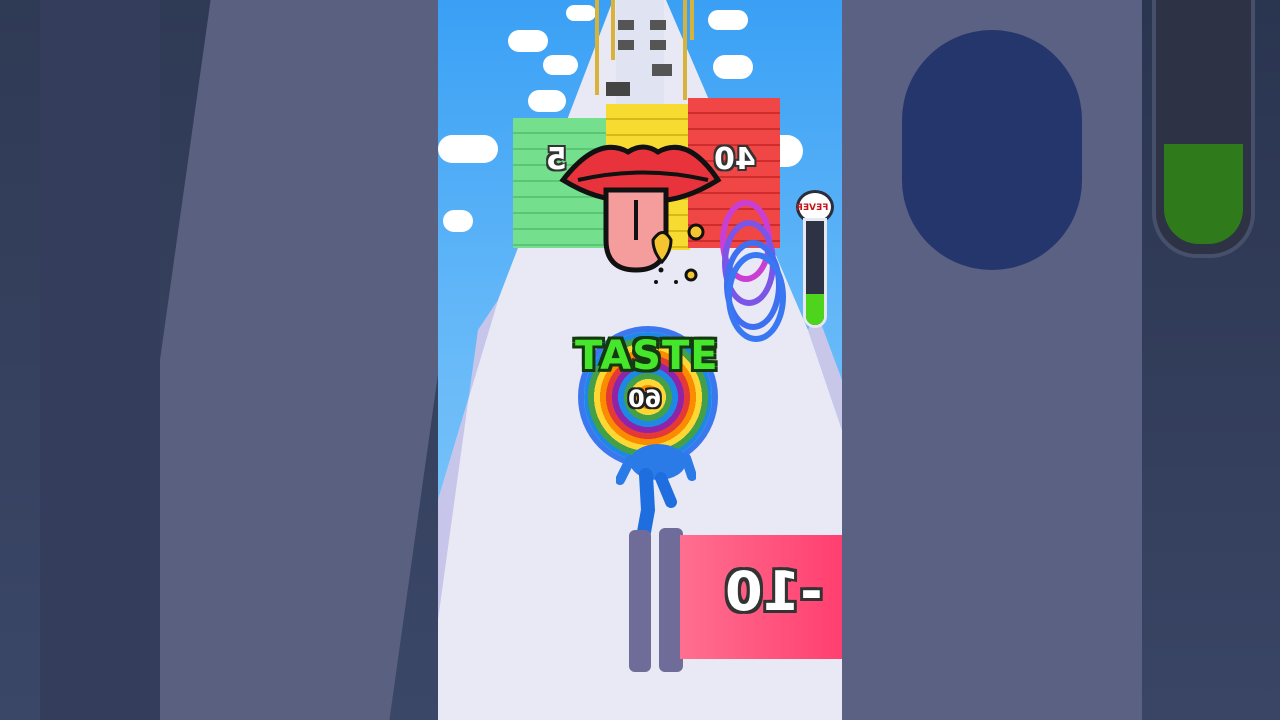  Describe the element at coordinates (812, 208) in the screenshot. I see `fever-label: FEVER` at that location.